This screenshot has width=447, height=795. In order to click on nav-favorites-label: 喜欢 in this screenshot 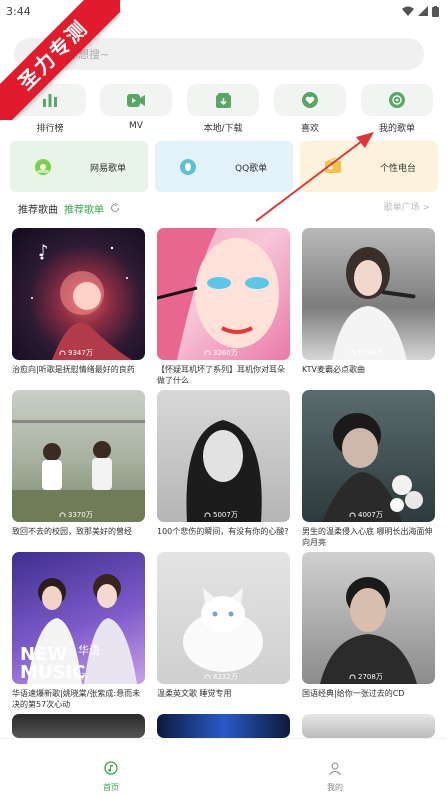, I will do `click(309, 129)`.